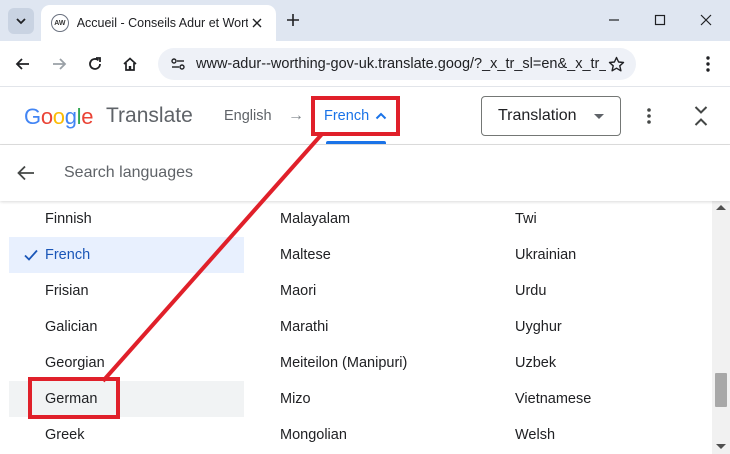 This screenshot has width=730, height=454. I want to click on google-logo: Google, so click(58, 117).